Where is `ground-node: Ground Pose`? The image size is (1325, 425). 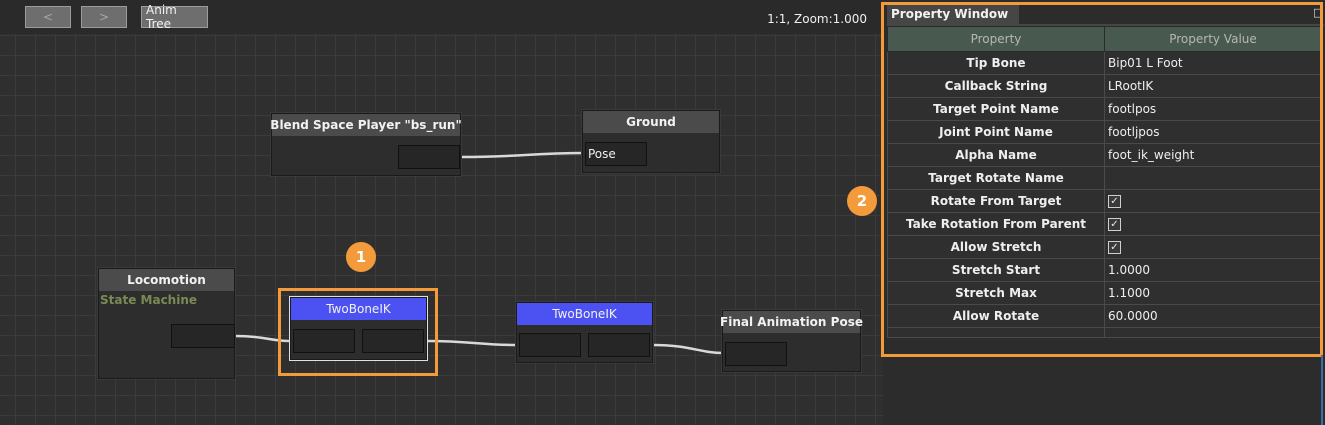 ground-node: Ground Pose is located at coordinates (651, 141).